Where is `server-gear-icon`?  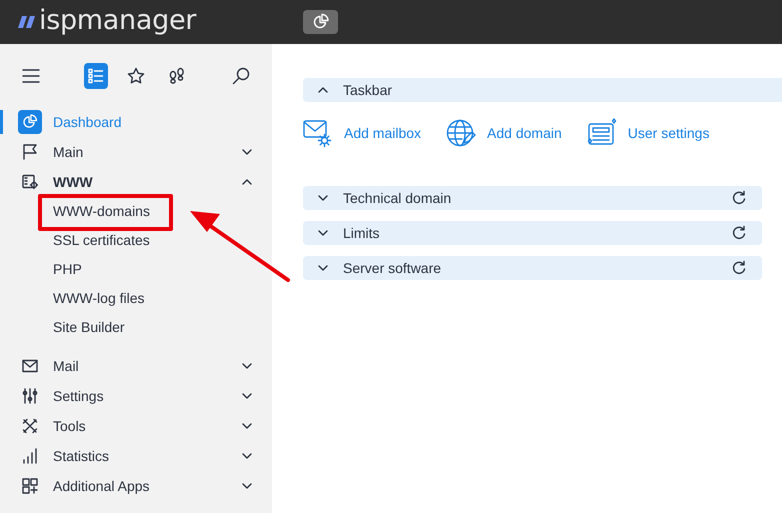 server-gear-icon is located at coordinates (30, 182).